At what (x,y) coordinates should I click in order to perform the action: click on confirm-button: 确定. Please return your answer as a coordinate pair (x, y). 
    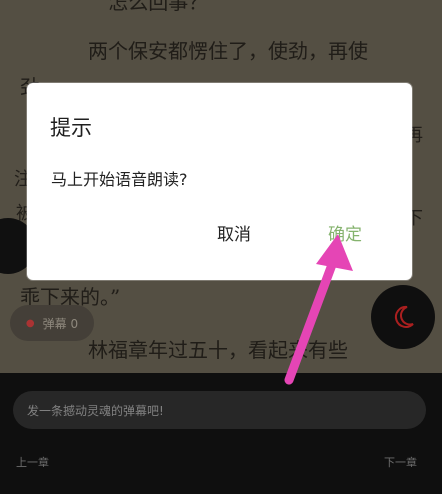
    Looking at the image, I should click on (345, 232).